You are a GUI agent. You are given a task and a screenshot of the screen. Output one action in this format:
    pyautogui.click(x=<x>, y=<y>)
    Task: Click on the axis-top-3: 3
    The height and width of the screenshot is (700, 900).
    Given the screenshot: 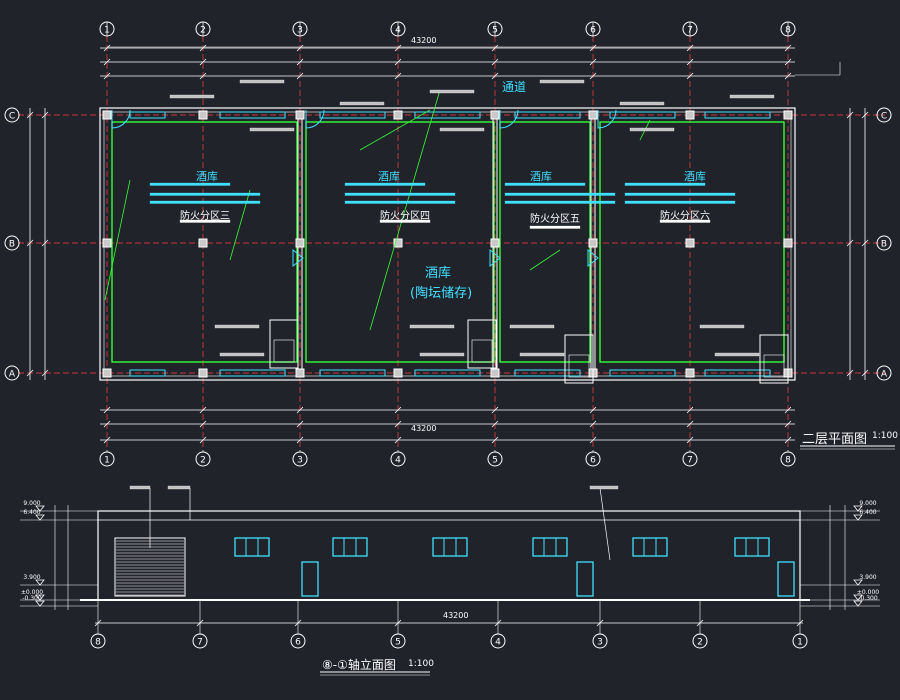 What is the action you would take?
    pyautogui.click(x=300, y=31)
    